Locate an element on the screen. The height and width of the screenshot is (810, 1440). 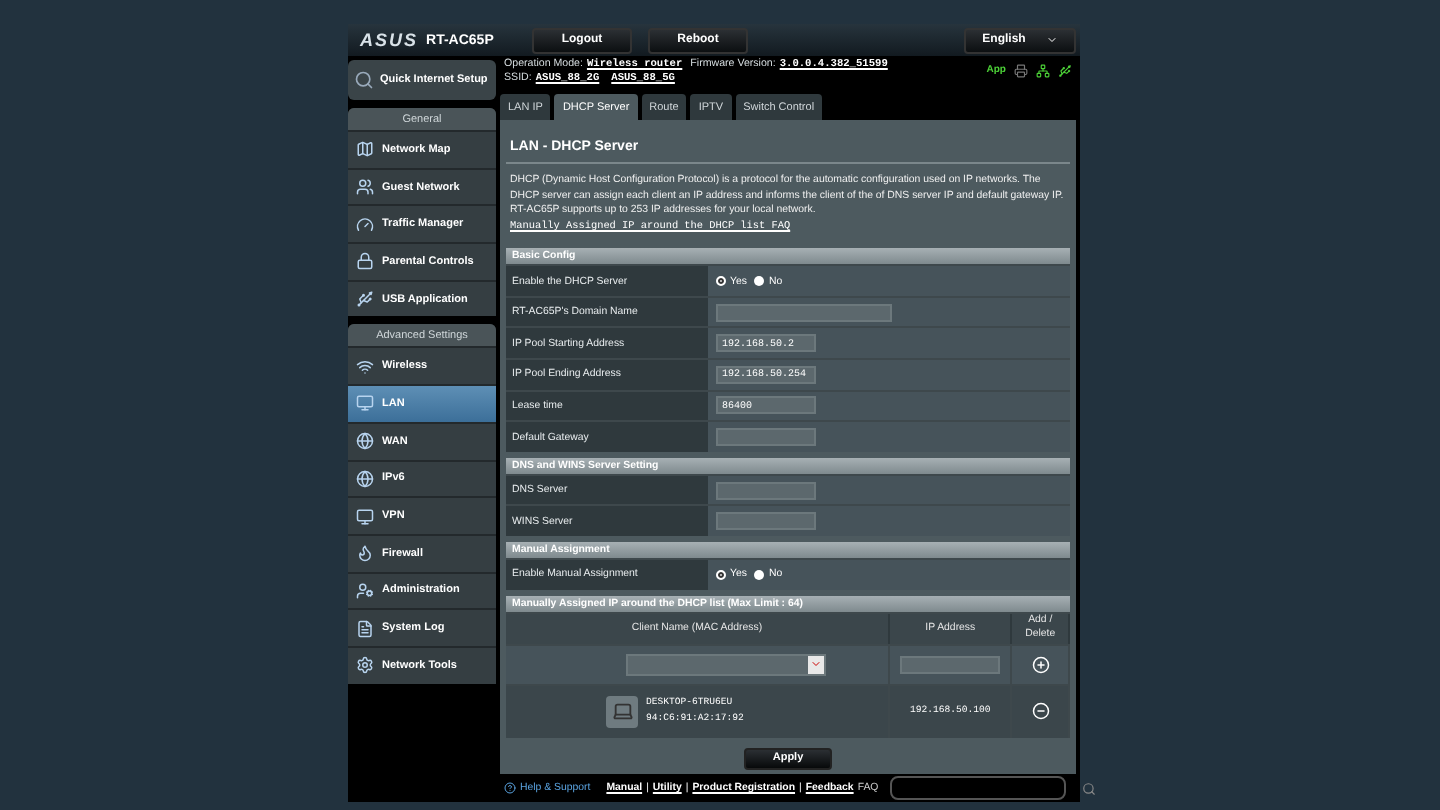
document-icon is located at coordinates (365, 628).